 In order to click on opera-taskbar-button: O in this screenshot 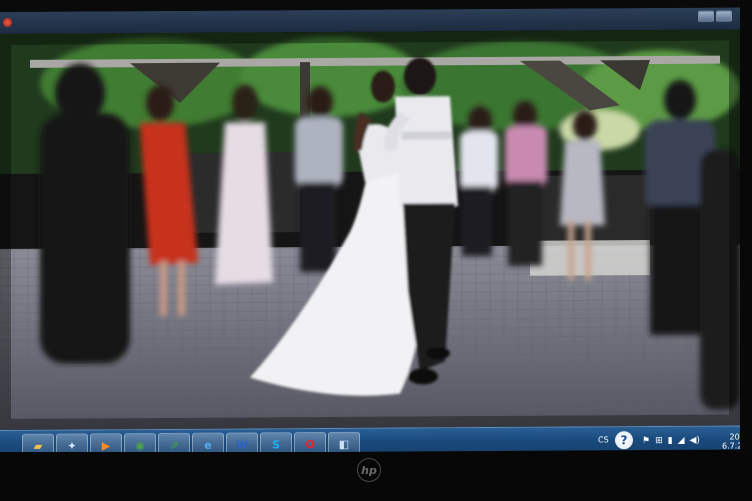, I will do `click(310, 443)`.